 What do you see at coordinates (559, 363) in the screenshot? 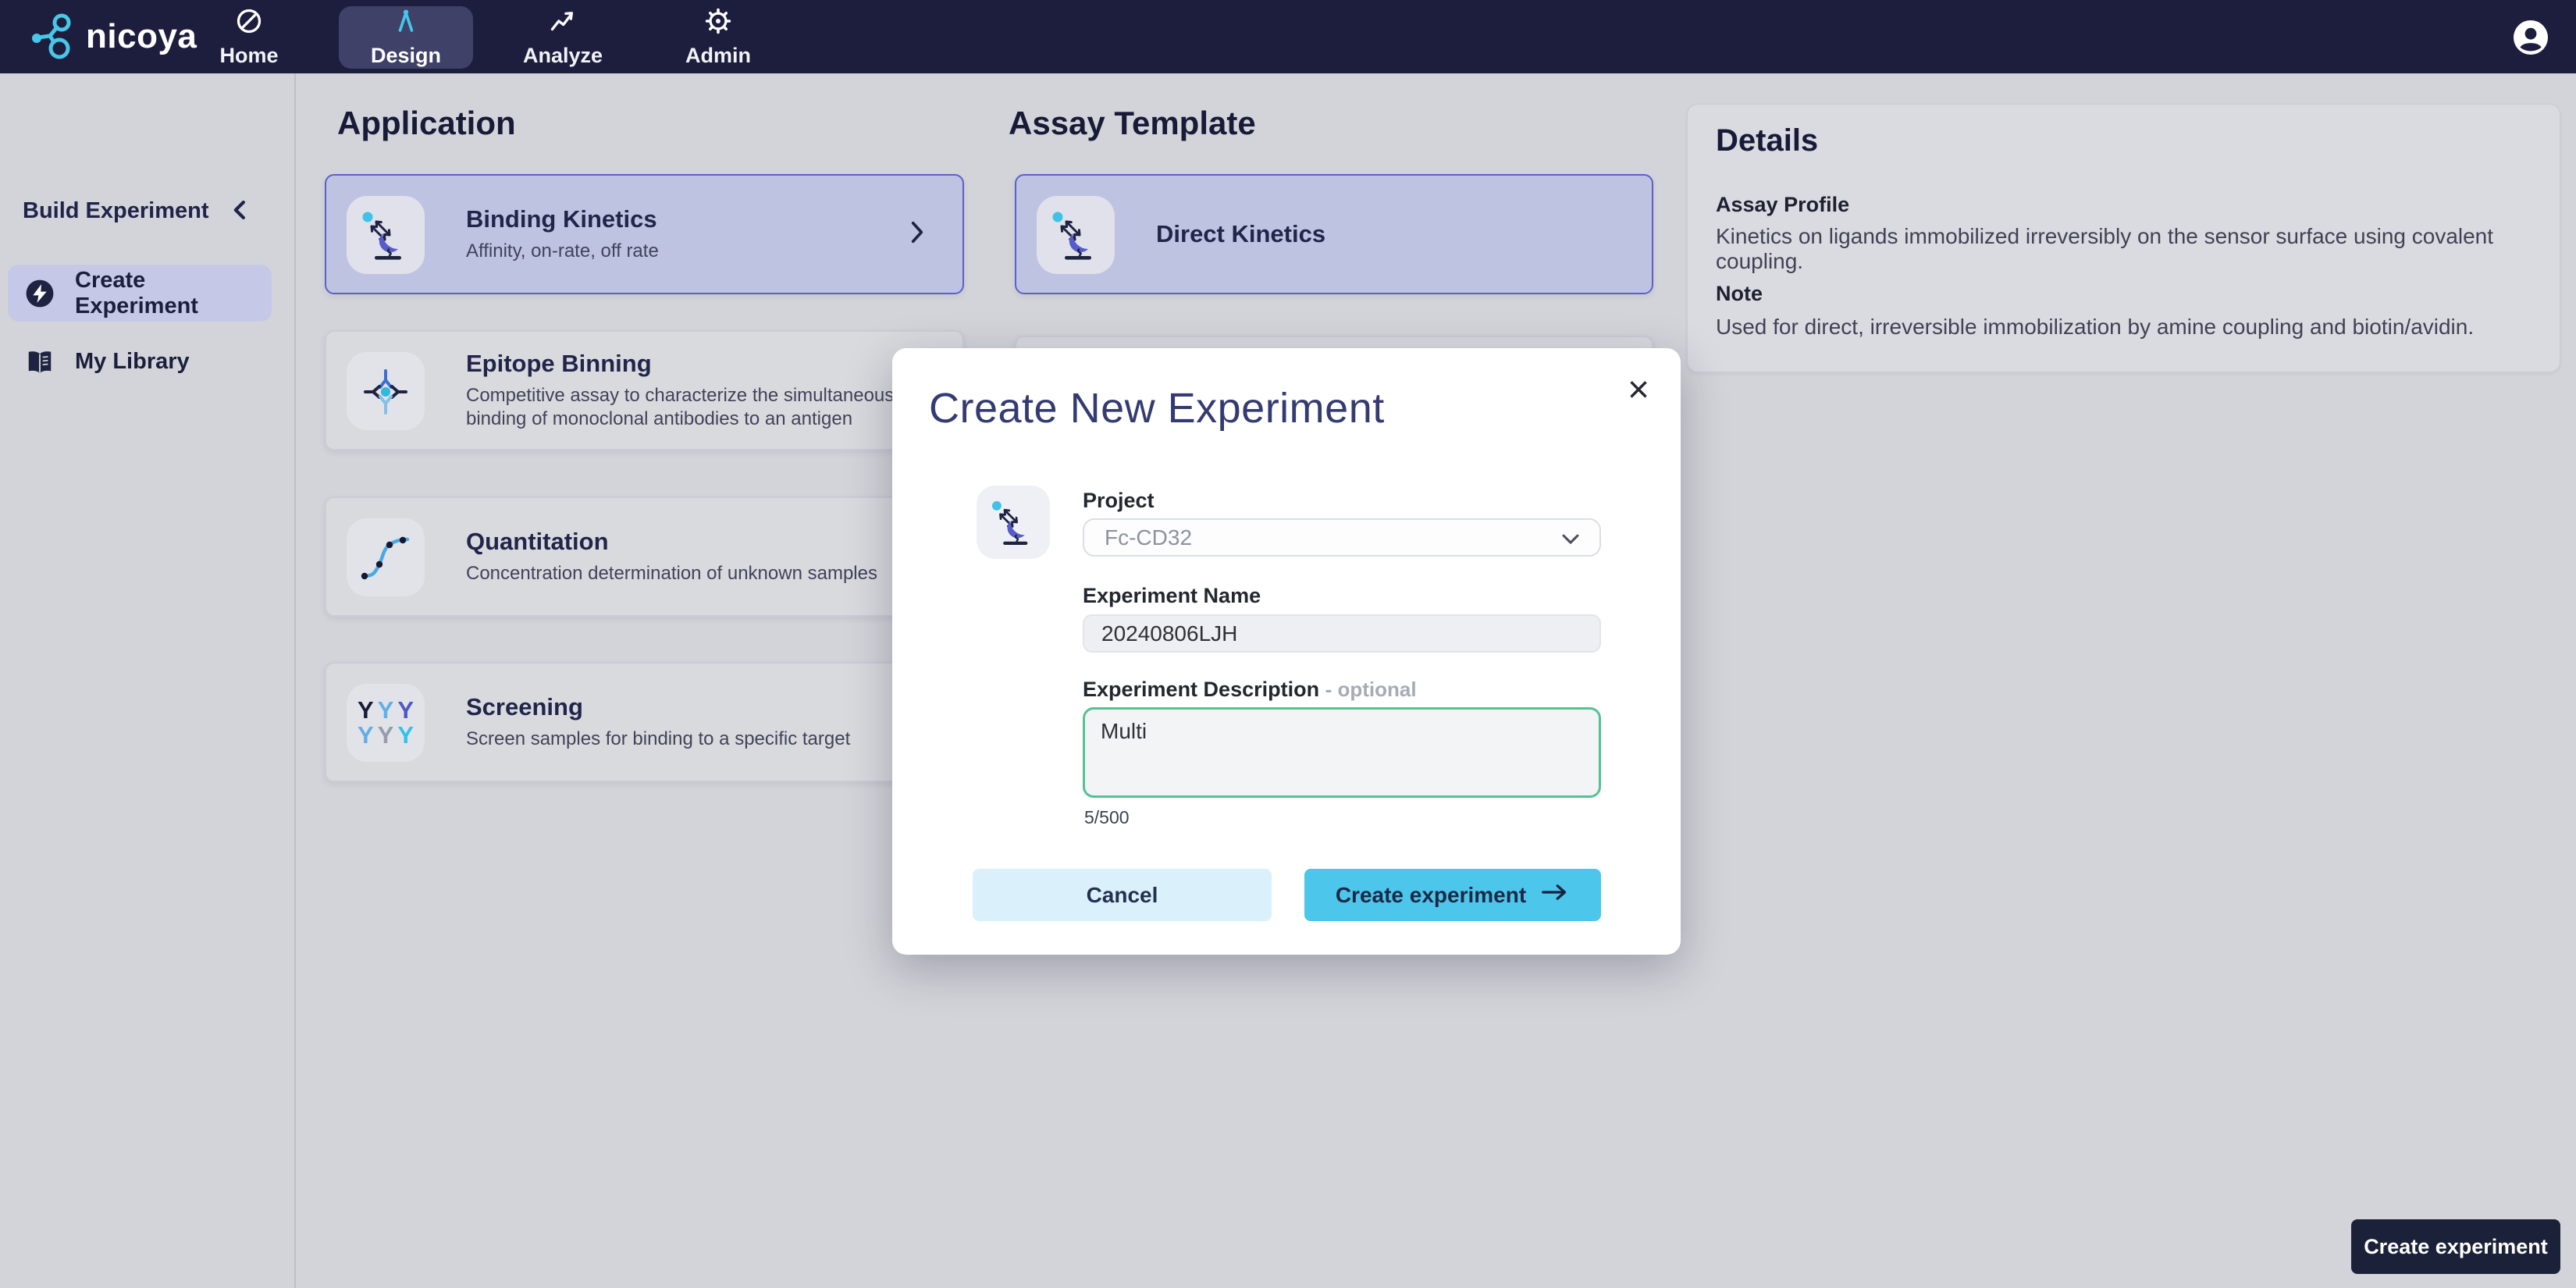
I see `card-title: Epitope Binning` at bounding box center [559, 363].